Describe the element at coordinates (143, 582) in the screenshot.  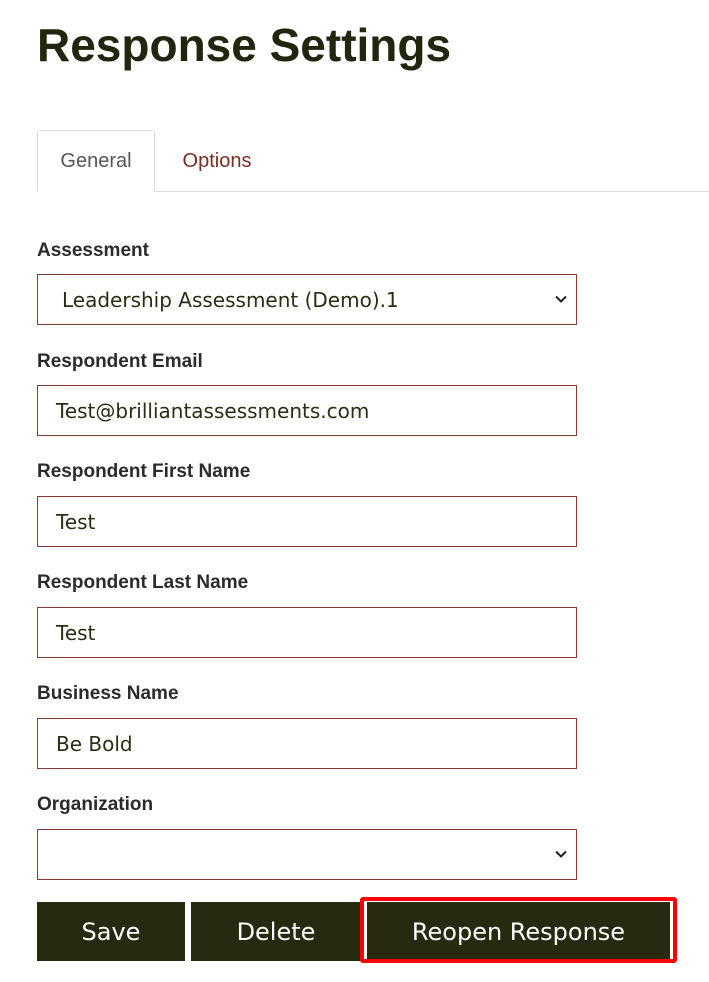
I see `respondent-last-name-label: Respondent Last Name` at that location.